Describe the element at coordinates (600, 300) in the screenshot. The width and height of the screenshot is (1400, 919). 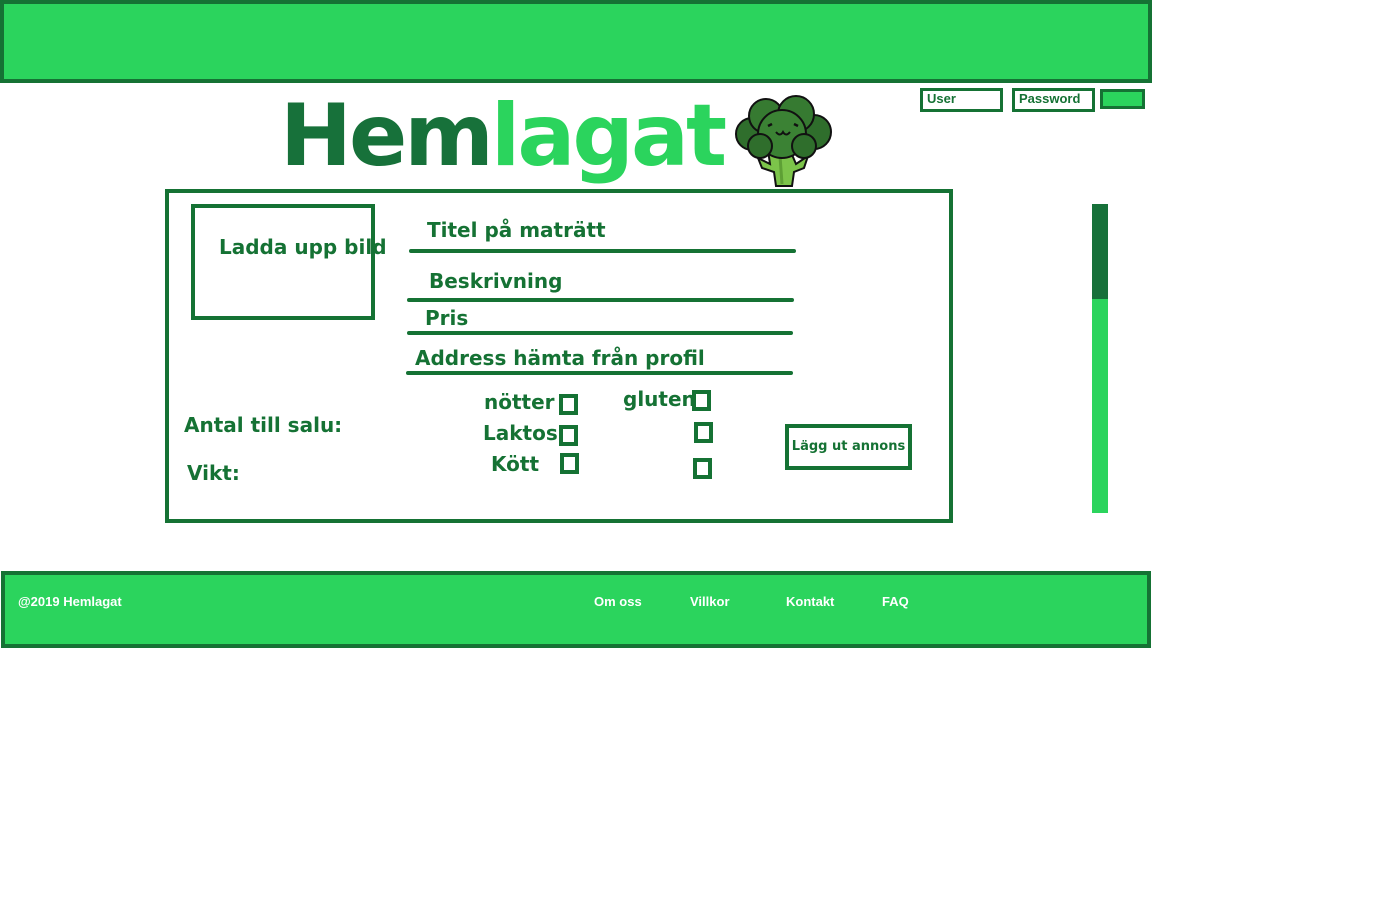
I see `description-input-line` at that location.